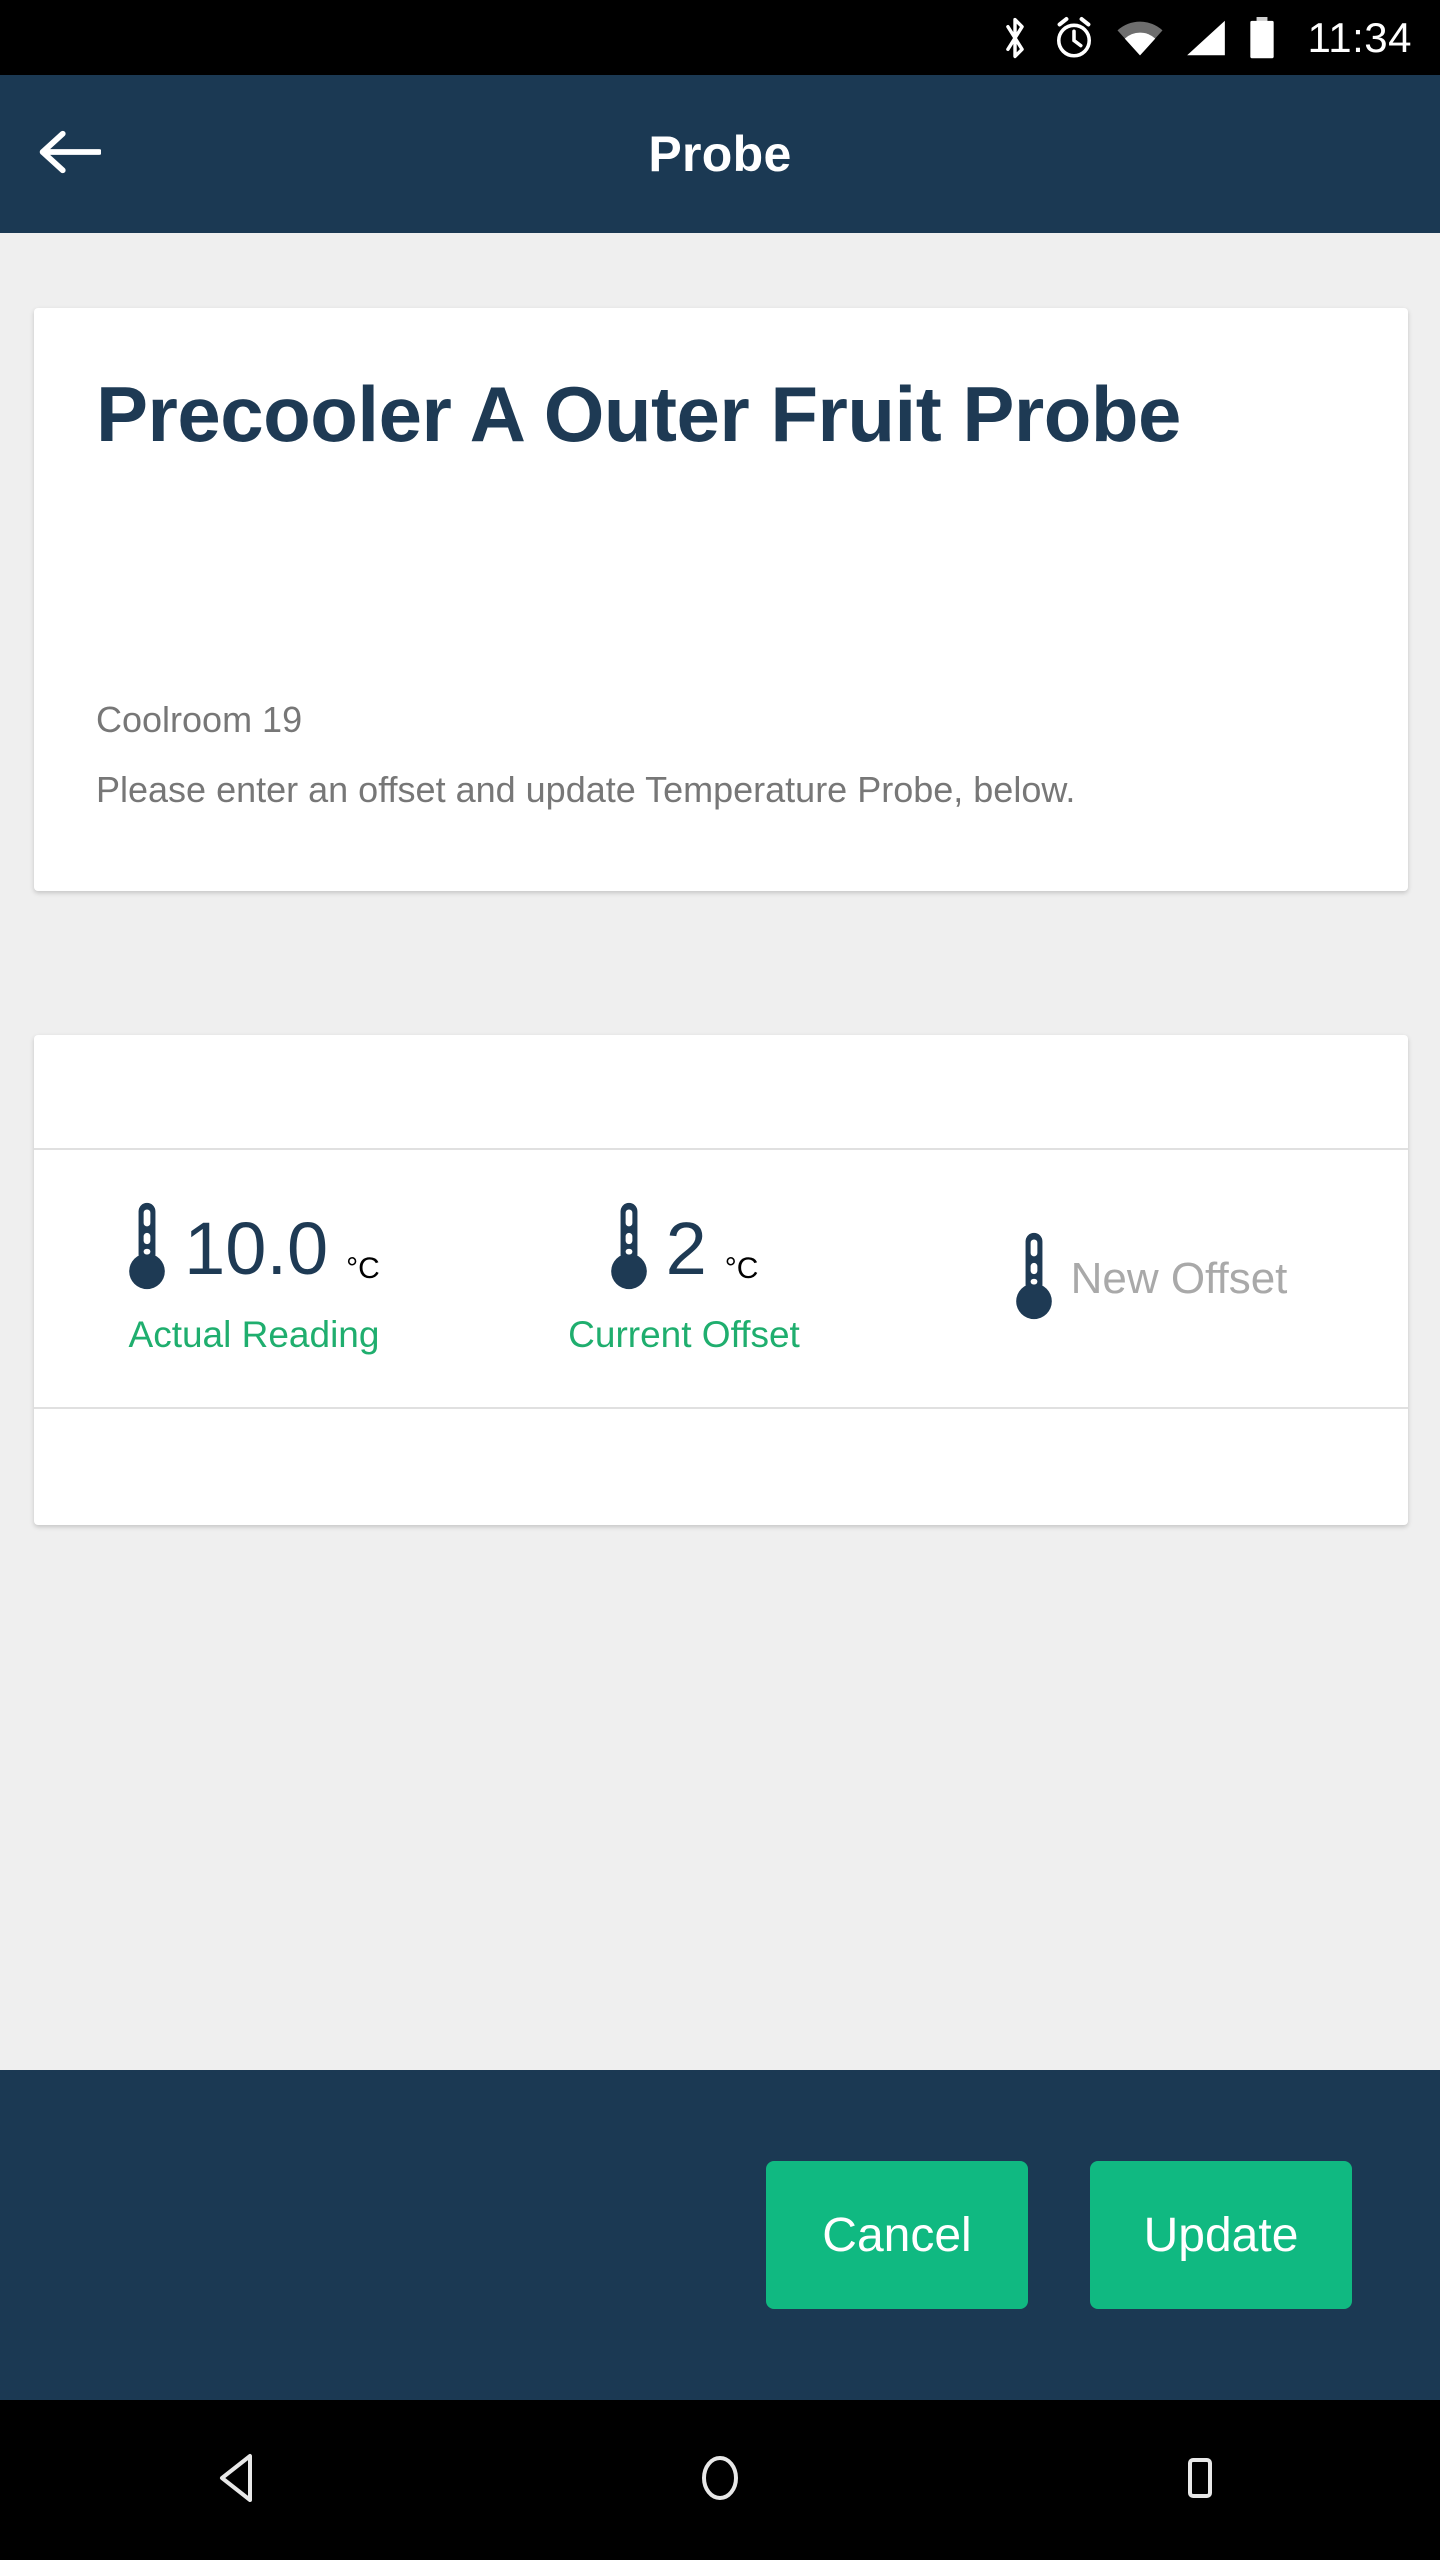 The width and height of the screenshot is (1440, 2560). I want to click on cellular-signal-icon, so click(1206, 38).